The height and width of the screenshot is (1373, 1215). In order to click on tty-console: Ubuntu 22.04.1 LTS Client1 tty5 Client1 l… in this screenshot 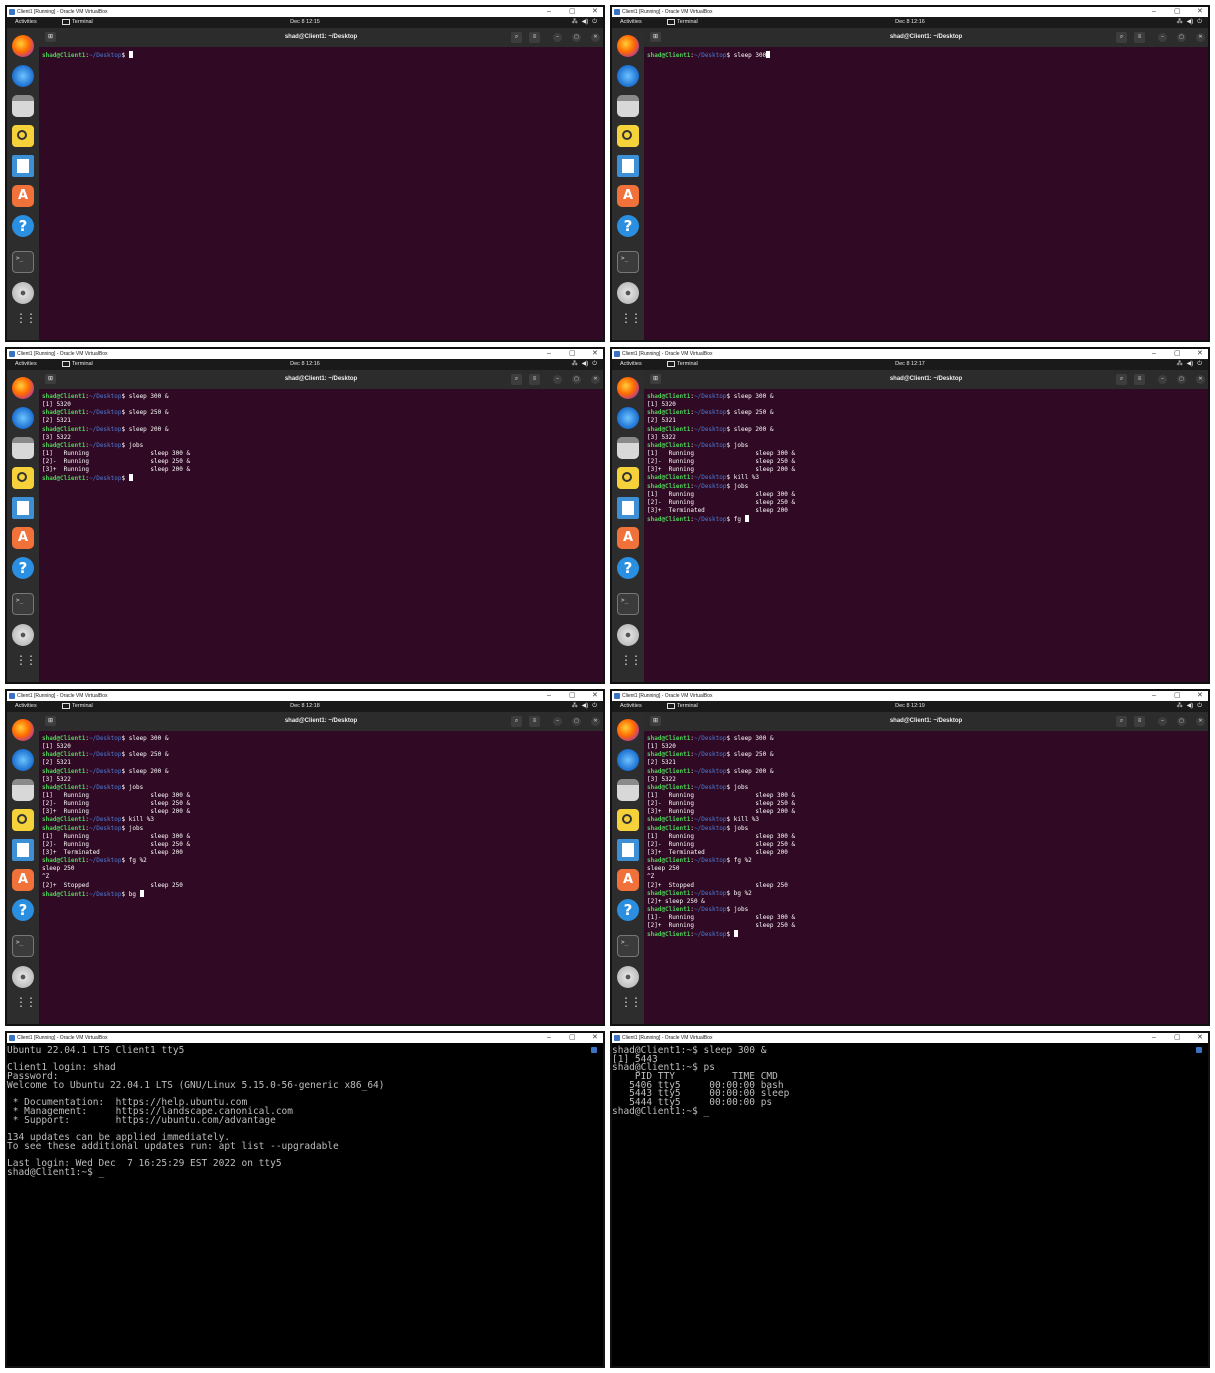, I will do `click(305, 1204)`.